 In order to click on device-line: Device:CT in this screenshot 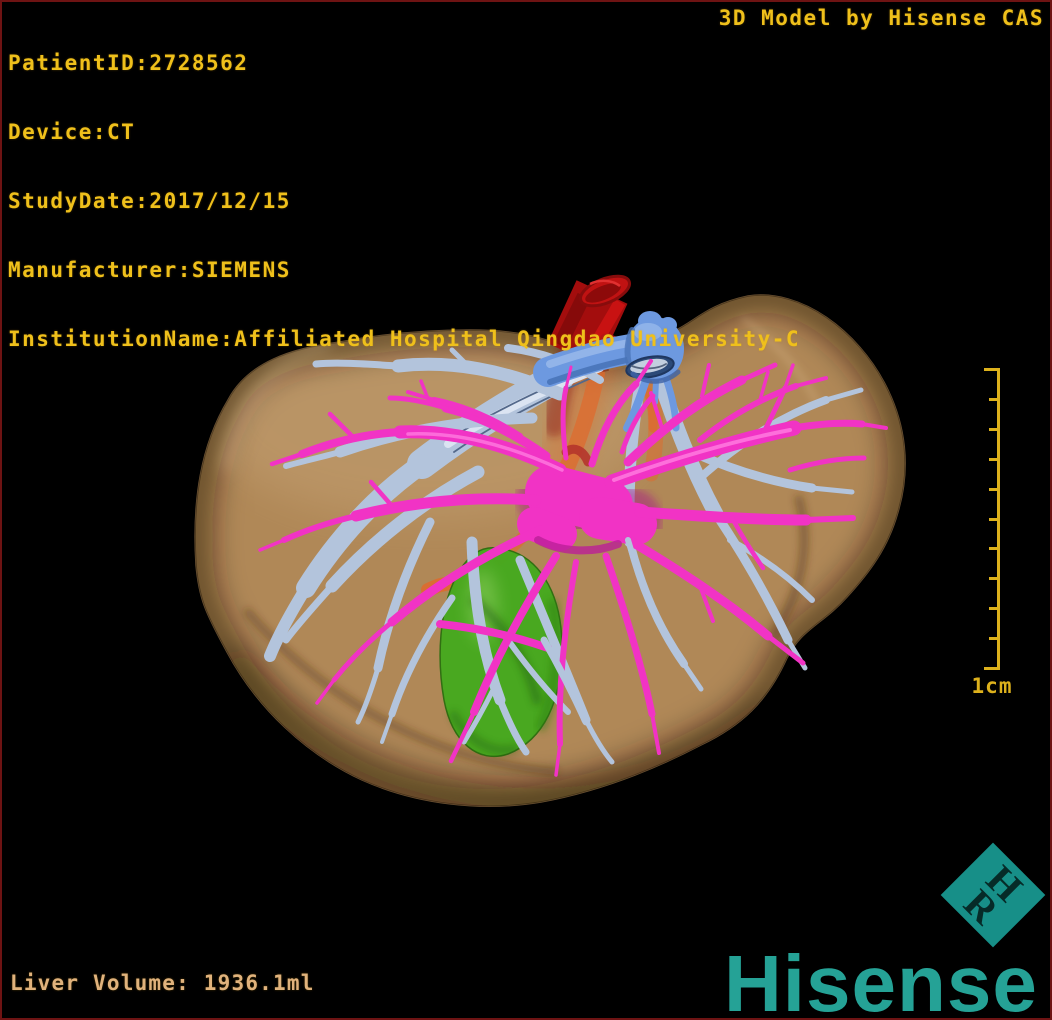, I will do `click(72, 132)`.